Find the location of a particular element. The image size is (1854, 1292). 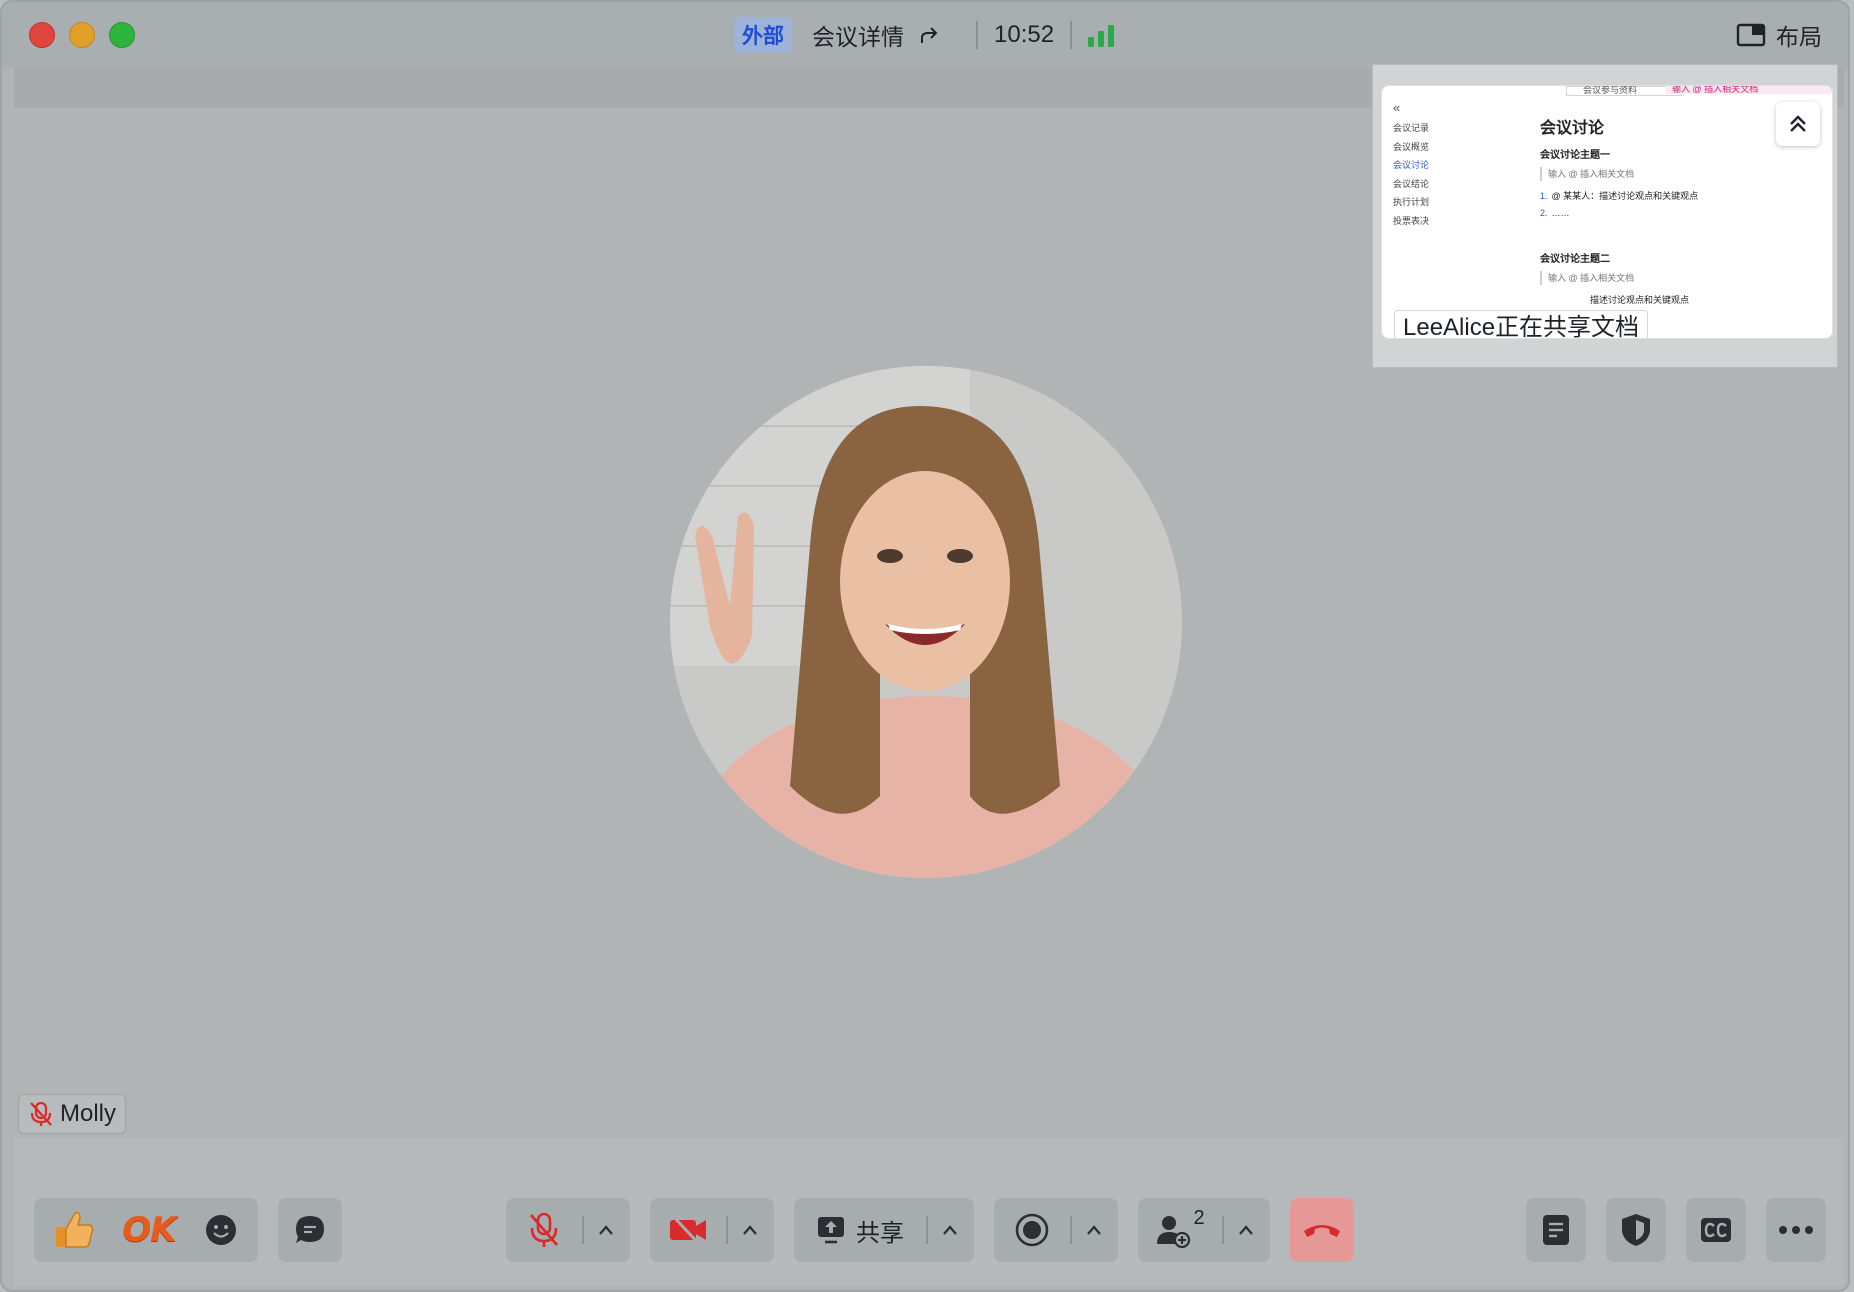

participant-photo is located at coordinates (926, 622).